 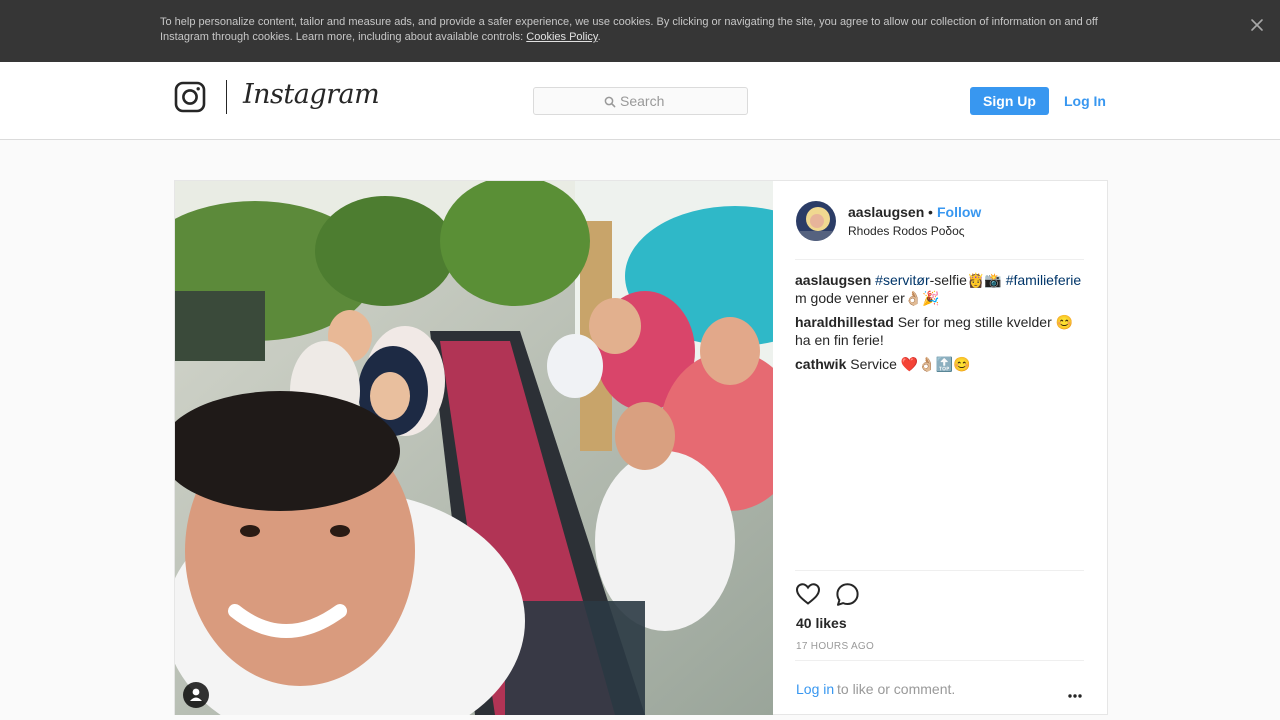 I want to click on comment-username: haraldhillestad, so click(x=844, y=322).